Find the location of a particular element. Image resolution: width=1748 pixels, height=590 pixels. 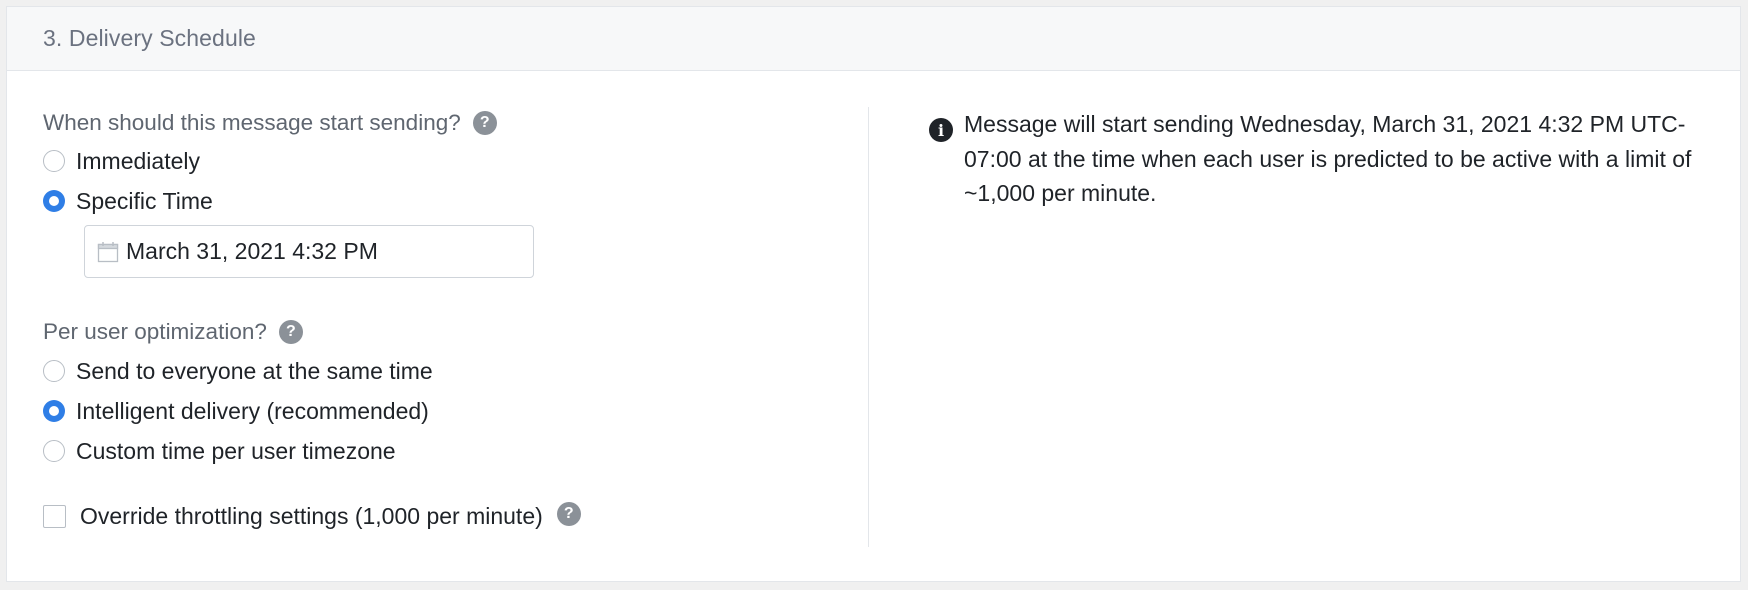

optimization-question: Per user optimization? ? is located at coordinates (433, 332).